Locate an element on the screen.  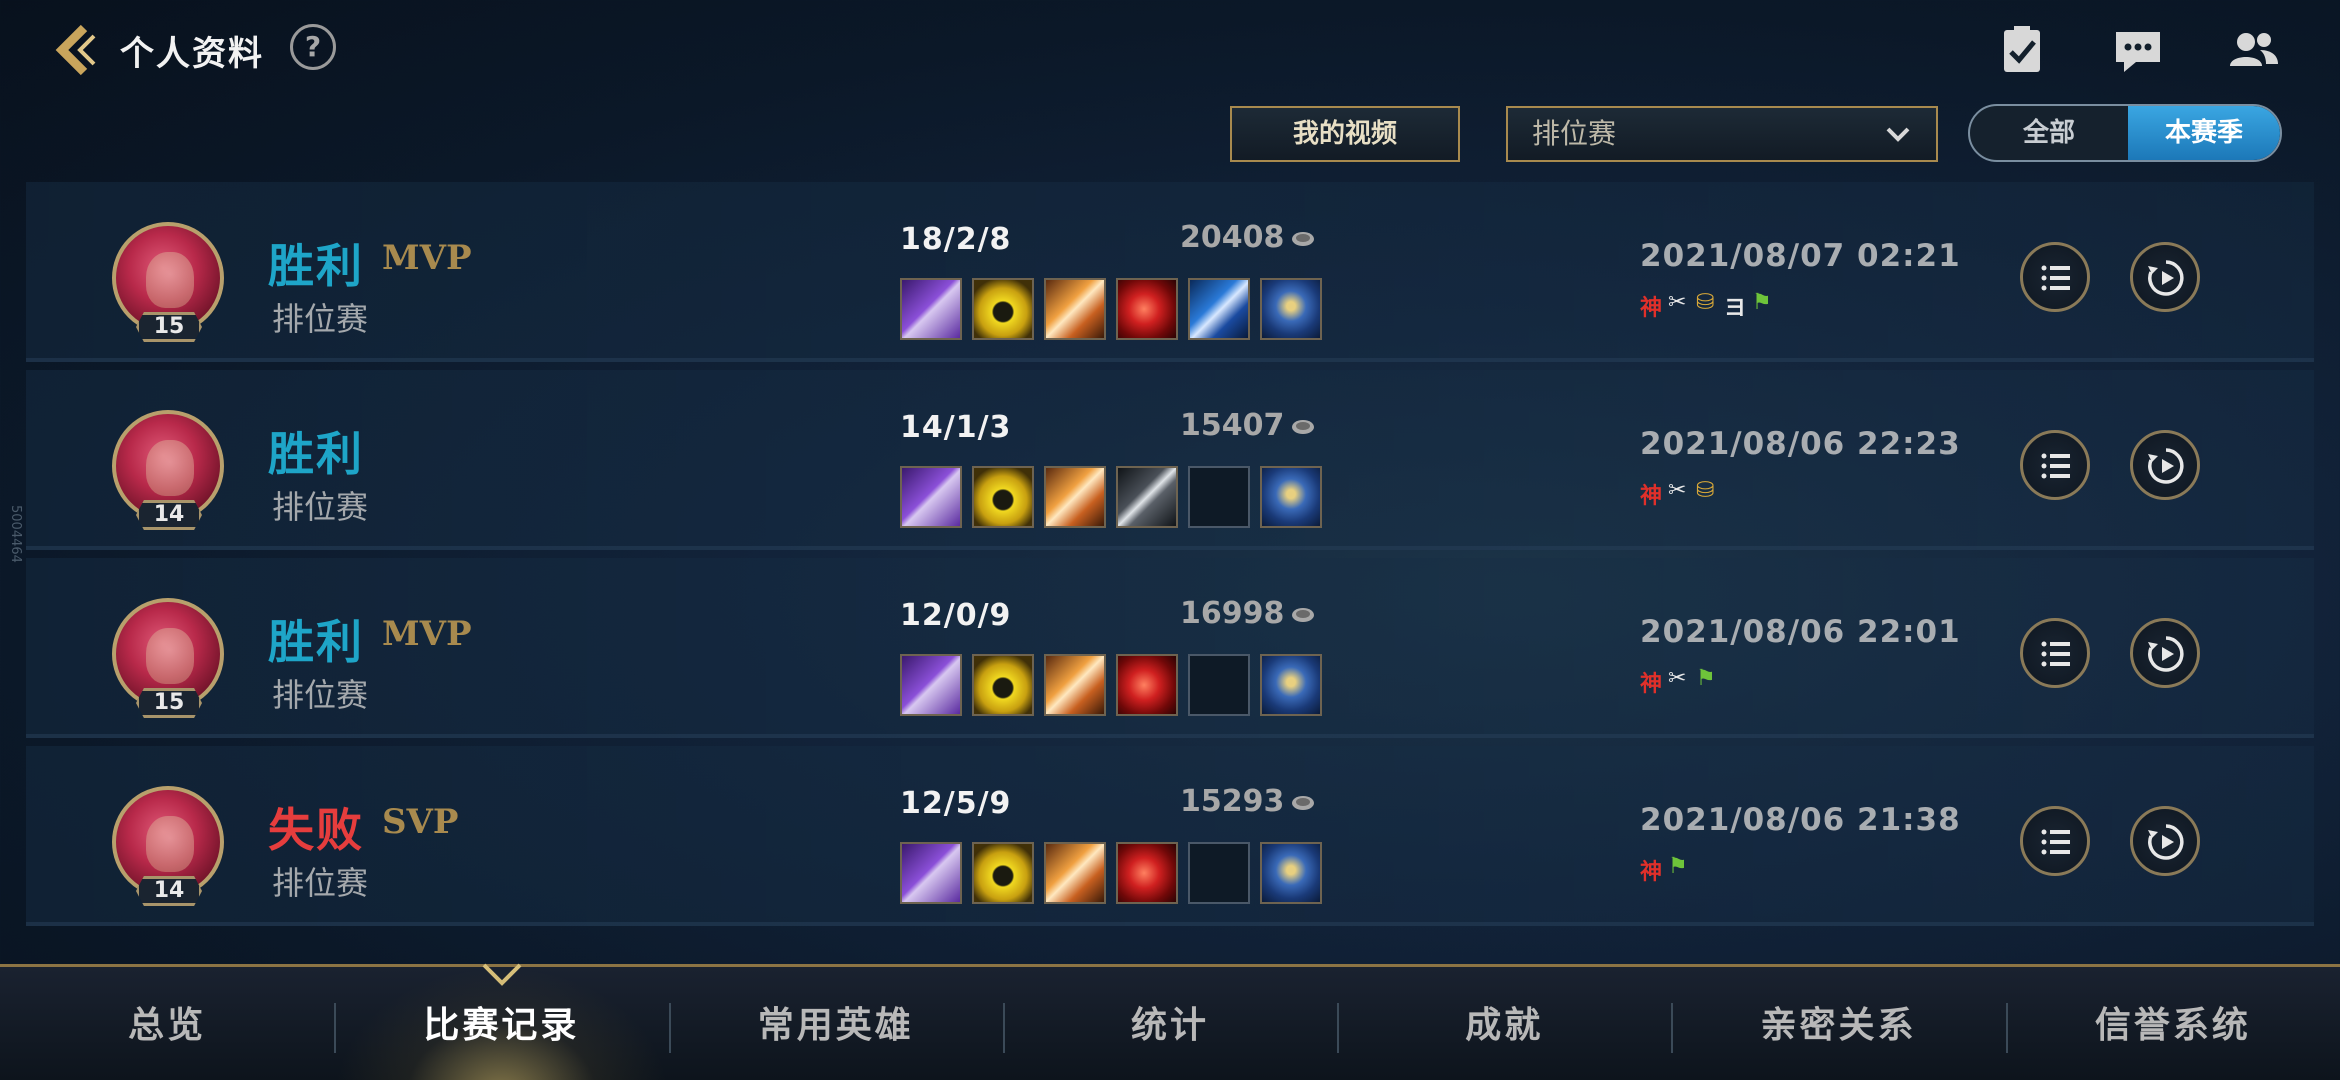
nav-tab-3: 统计 is located at coordinates (1170, 1023).